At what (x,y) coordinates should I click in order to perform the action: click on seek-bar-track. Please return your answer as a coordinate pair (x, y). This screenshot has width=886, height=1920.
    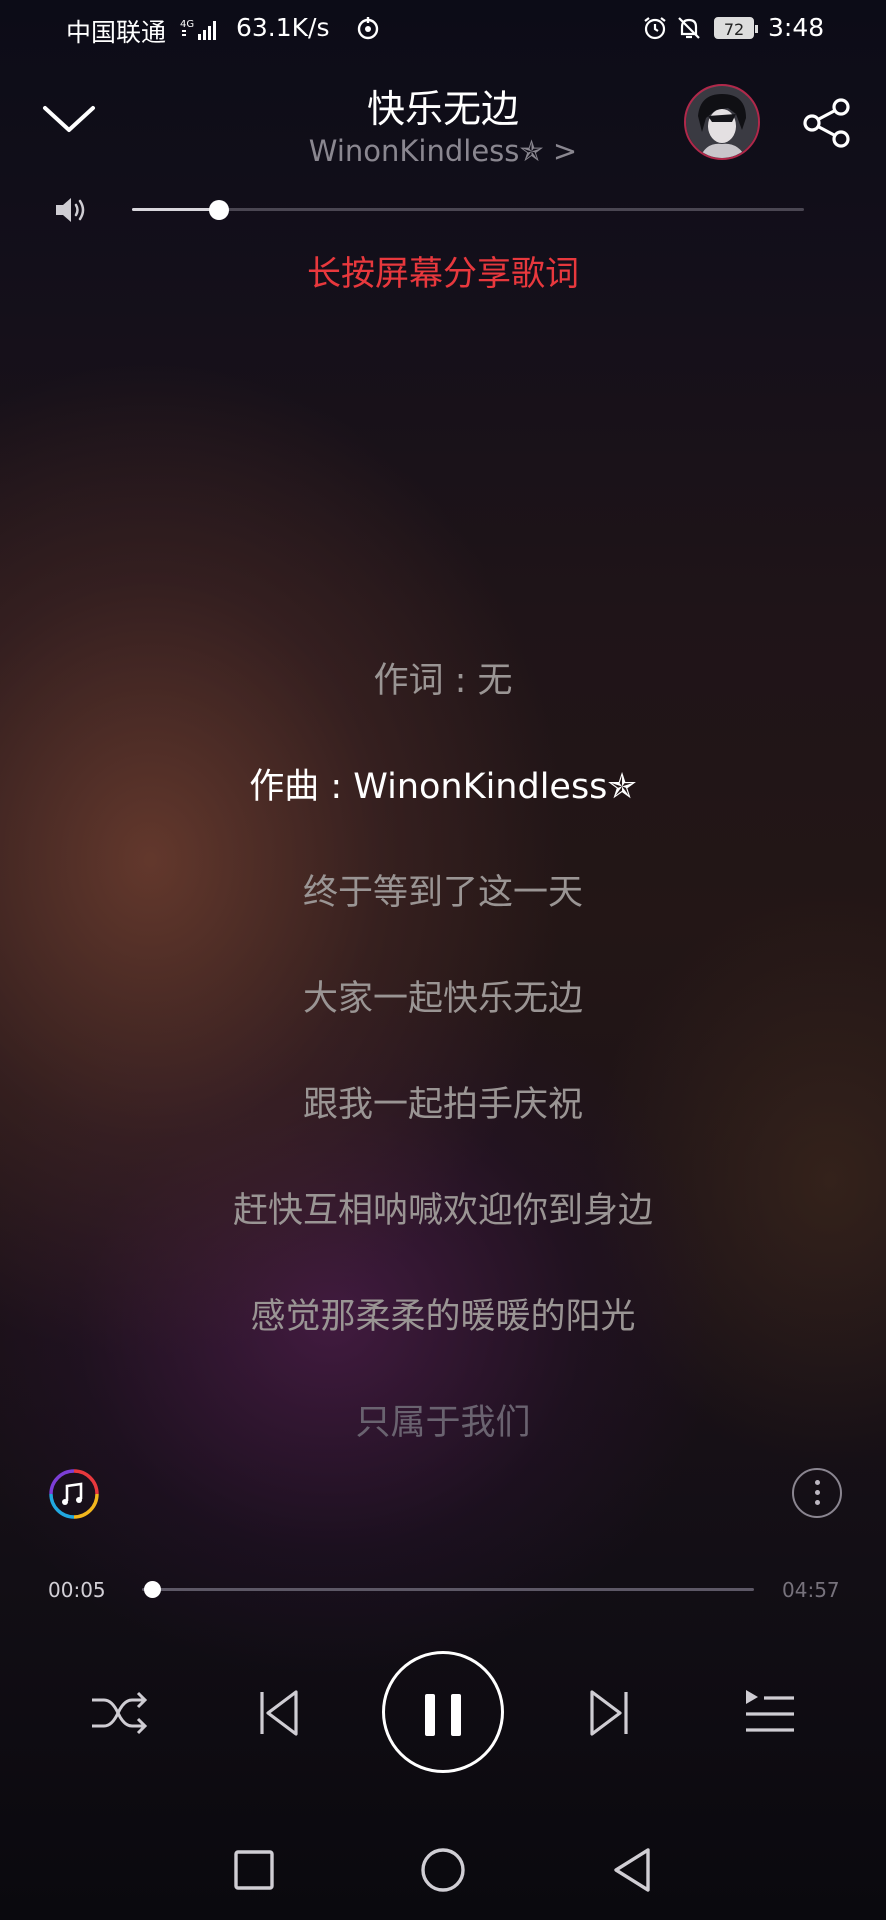
    Looking at the image, I should click on (448, 1589).